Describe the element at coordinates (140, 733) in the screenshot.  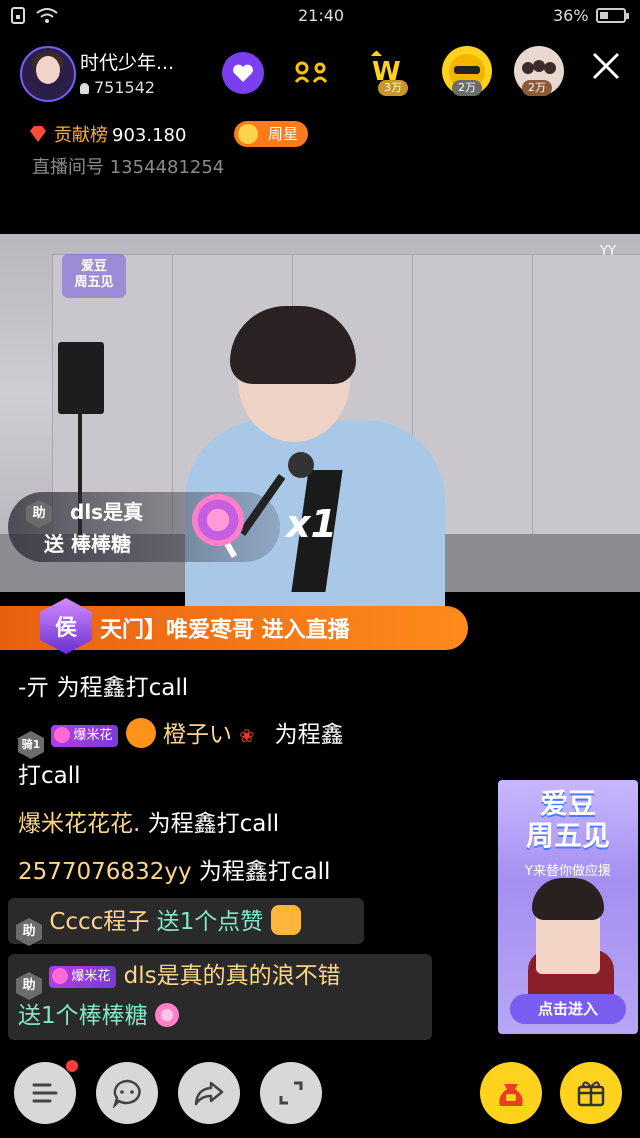
I see `orange-icon` at that location.